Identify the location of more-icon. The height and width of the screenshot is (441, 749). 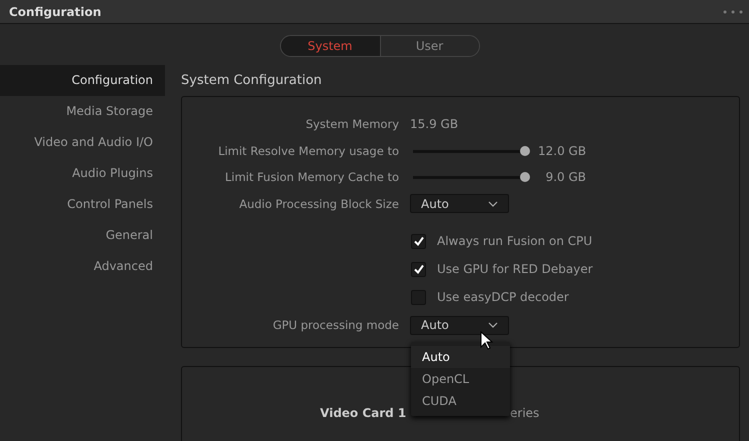
(733, 12).